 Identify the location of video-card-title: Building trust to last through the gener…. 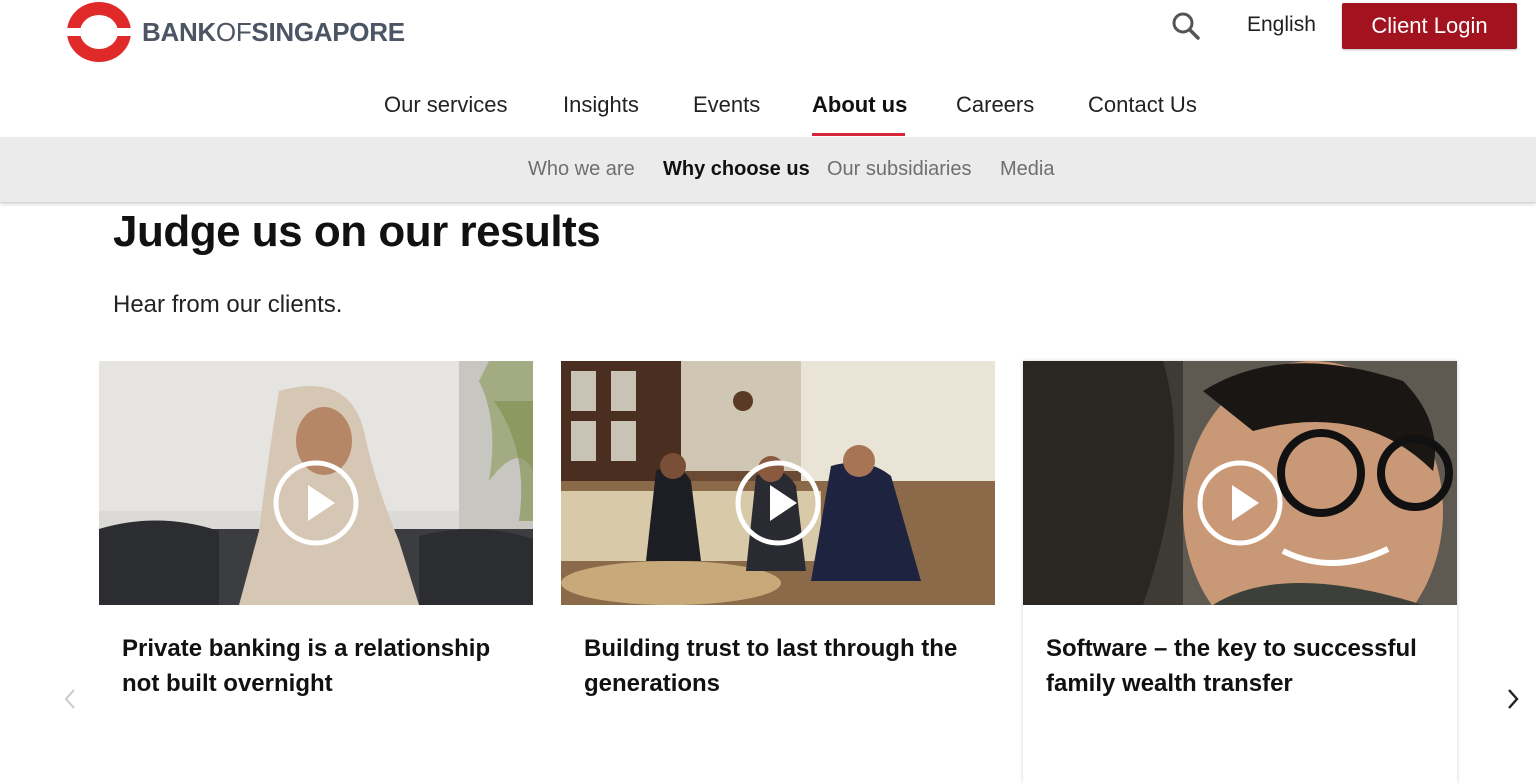
(781, 666).